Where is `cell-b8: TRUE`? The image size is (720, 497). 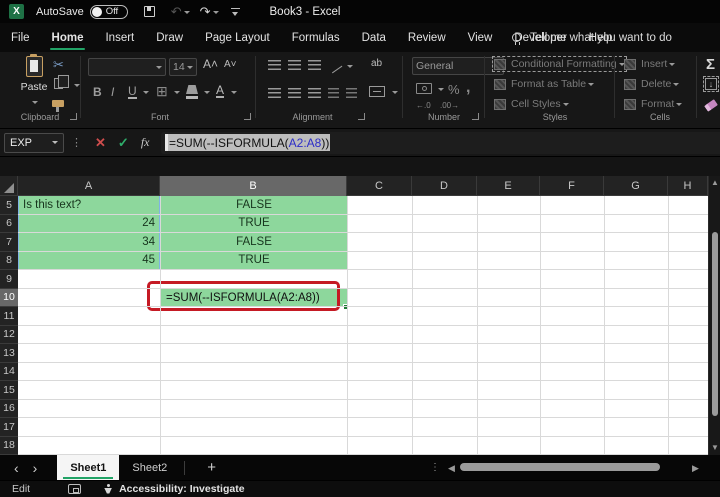 cell-b8: TRUE is located at coordinates (254, 260).